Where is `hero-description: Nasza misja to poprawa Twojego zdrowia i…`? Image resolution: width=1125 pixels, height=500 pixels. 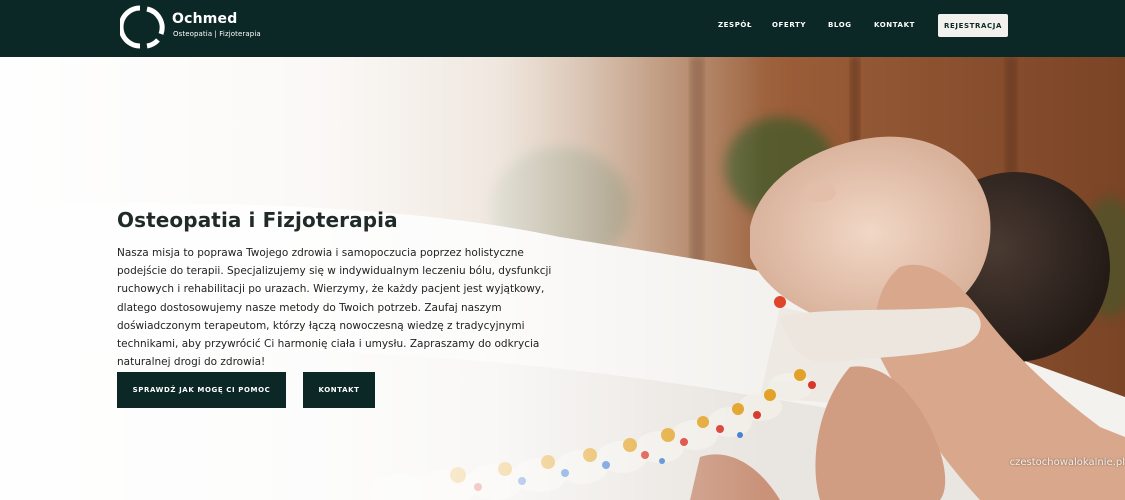 hero-description: Nasza misja to poprawa Twojego zdrowia i… is located at coordinates (334, 308).